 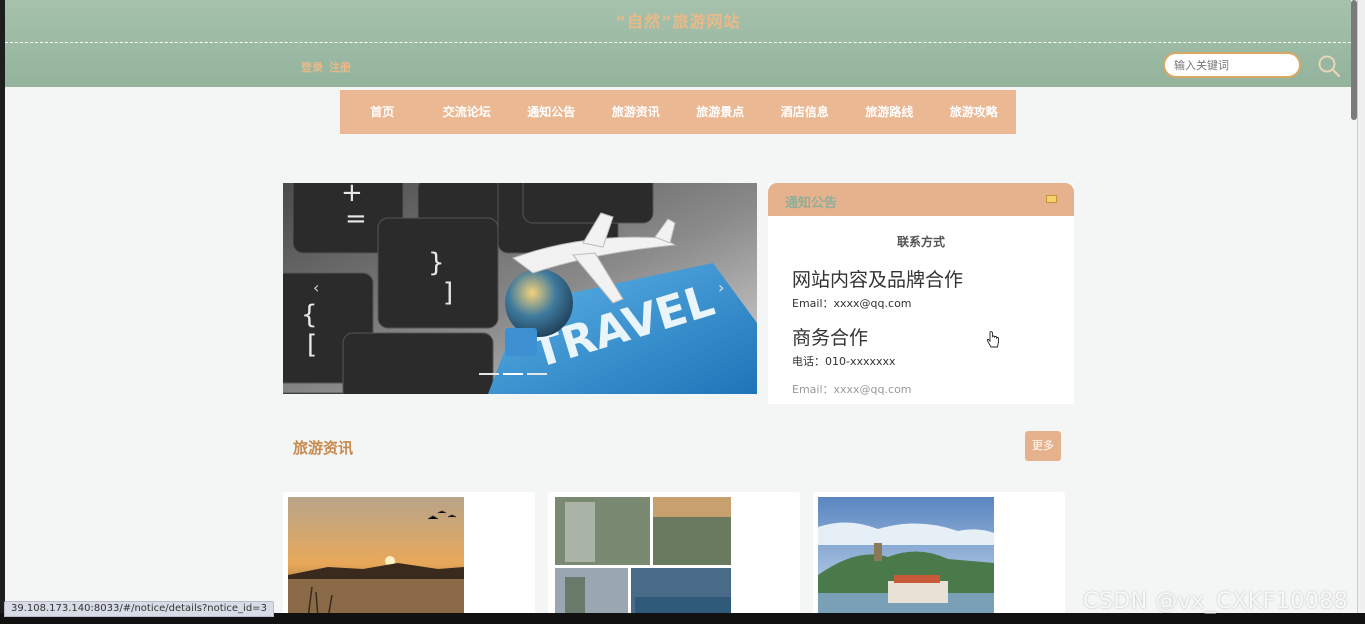 I want to click on nav-scenic-spots: 旅游景点, so click(x=720, y=112).